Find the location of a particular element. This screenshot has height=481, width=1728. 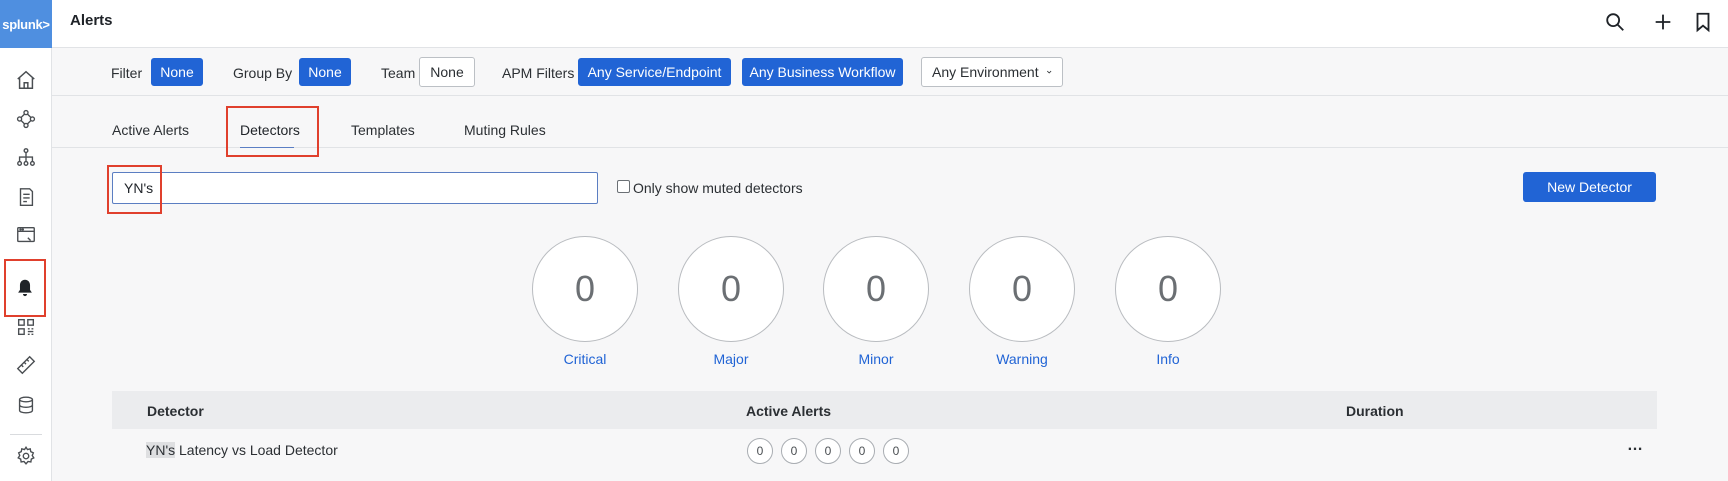

bookmark-icon is located at coordinates (1703, 22).